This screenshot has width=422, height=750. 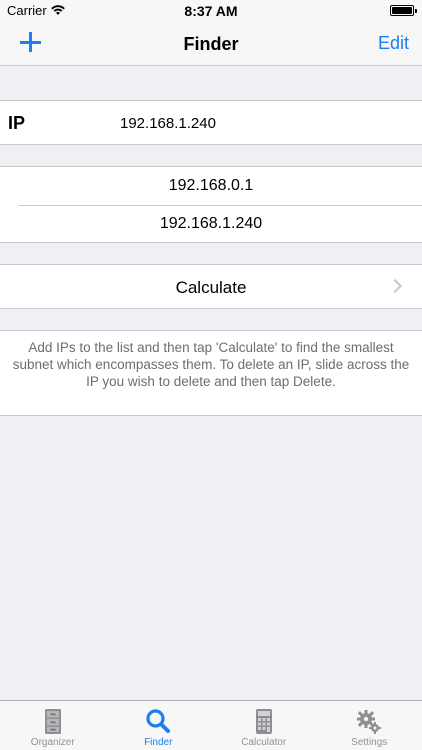 I want to click on filing-cabinet-icon, so click(x=52, y=721).